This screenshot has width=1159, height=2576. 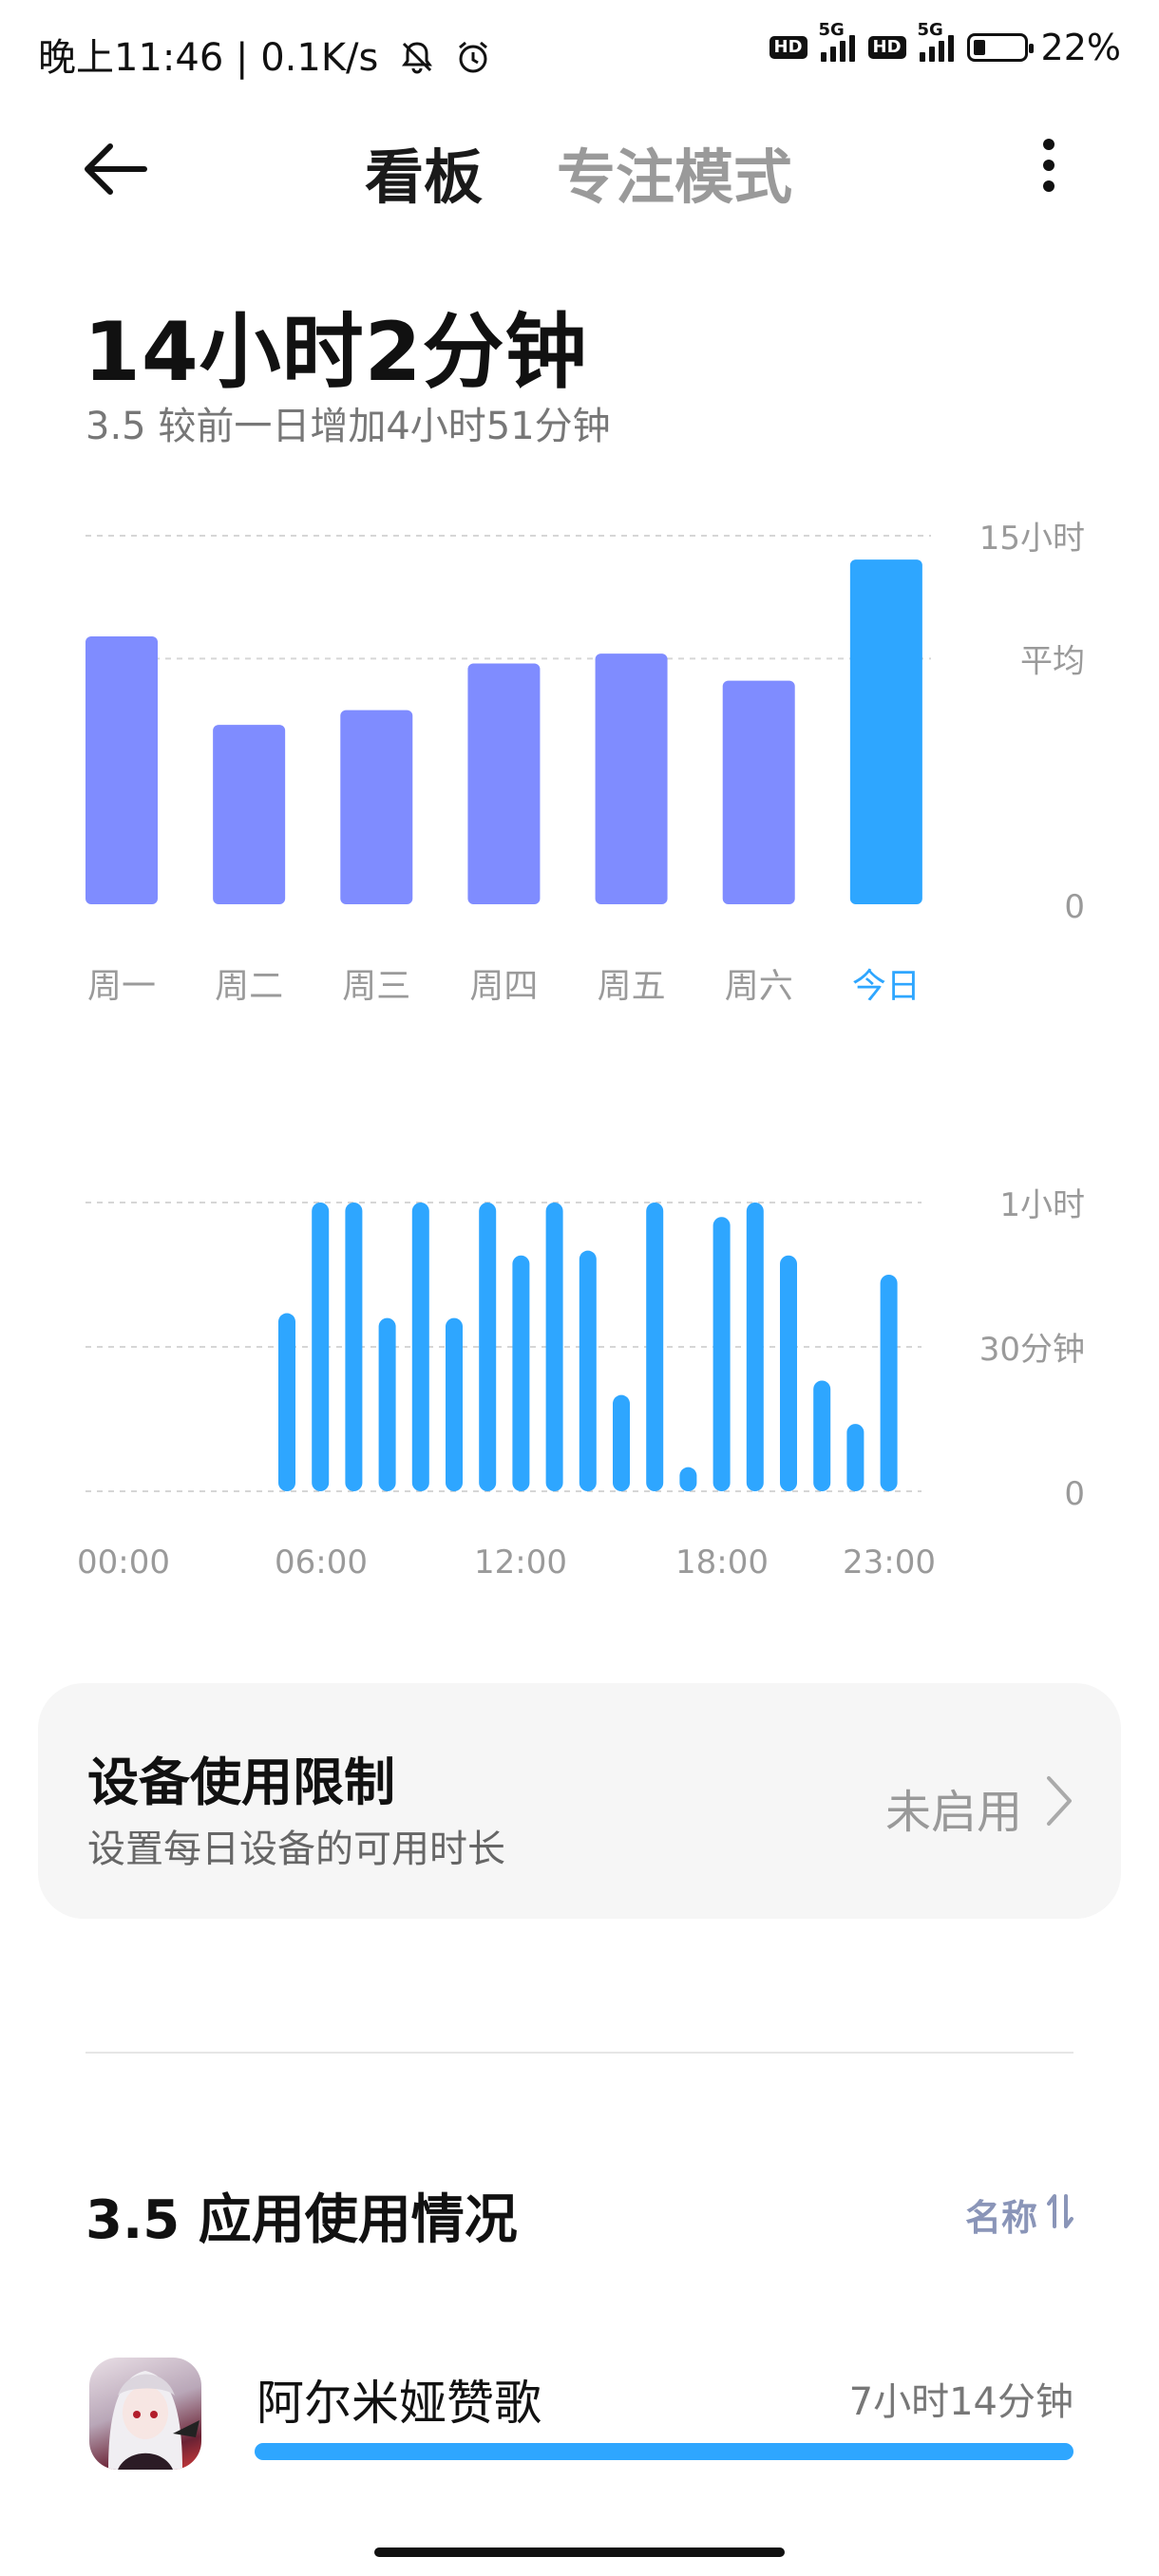 What do you see at coordinates (1032, 539) in the screenshot?
I see `y-tick-label: 15小时` at bounding box center [1032, 539].